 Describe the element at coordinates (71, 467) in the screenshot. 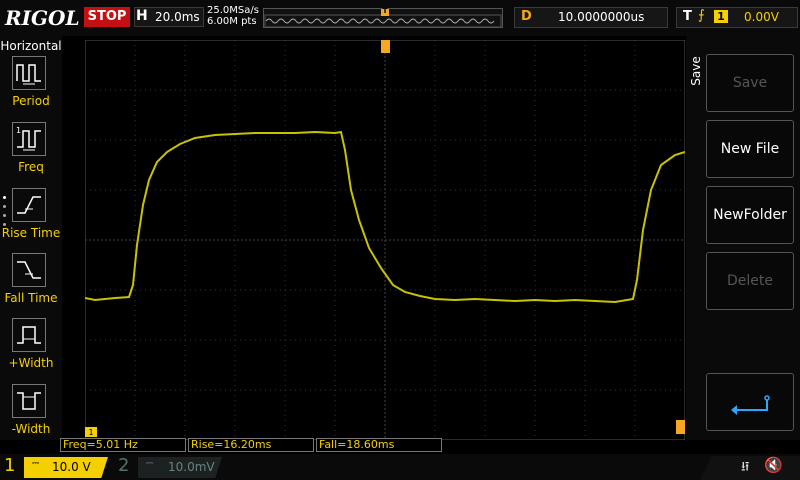

I see `channel-1-scale: 10.0 V` at that location.